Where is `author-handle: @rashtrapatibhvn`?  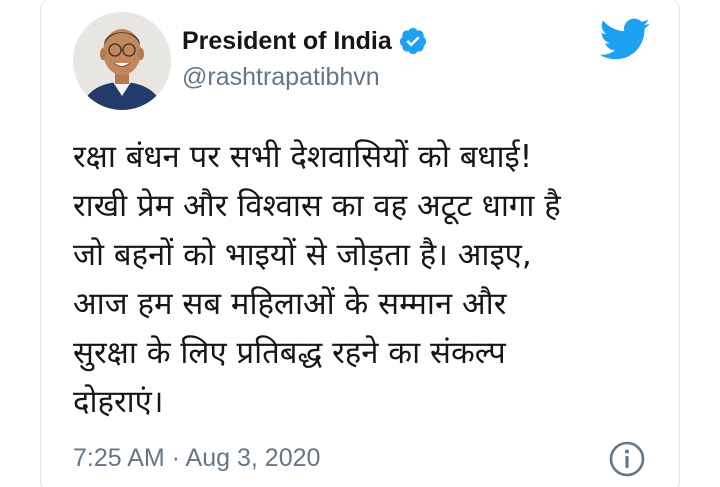
author-handle: @rashtrapatibhvn is located at coordinates (281, 77).